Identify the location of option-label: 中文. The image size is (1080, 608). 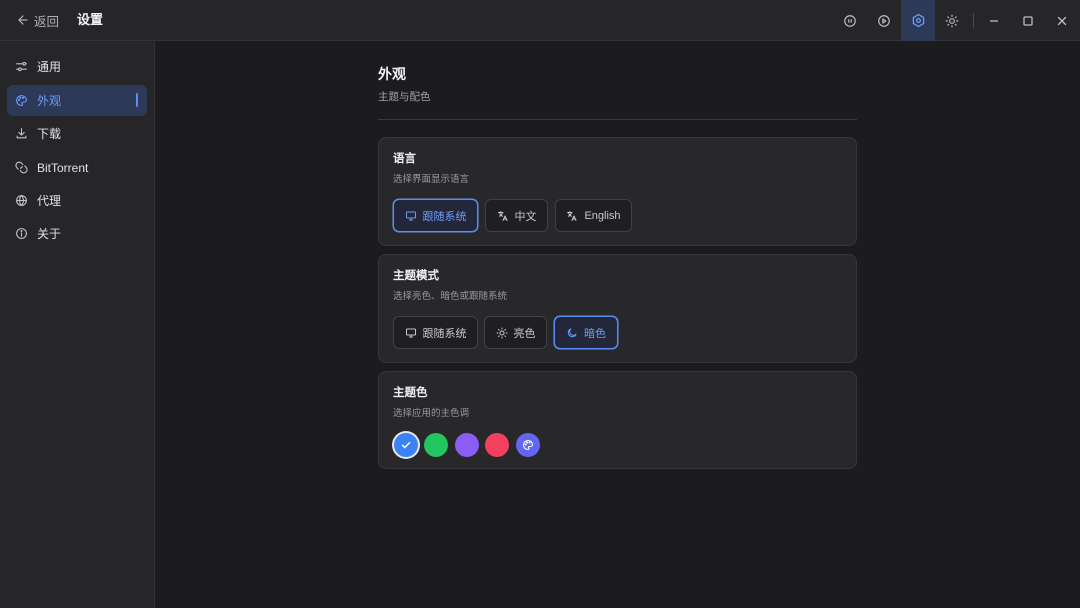
(525, 216).